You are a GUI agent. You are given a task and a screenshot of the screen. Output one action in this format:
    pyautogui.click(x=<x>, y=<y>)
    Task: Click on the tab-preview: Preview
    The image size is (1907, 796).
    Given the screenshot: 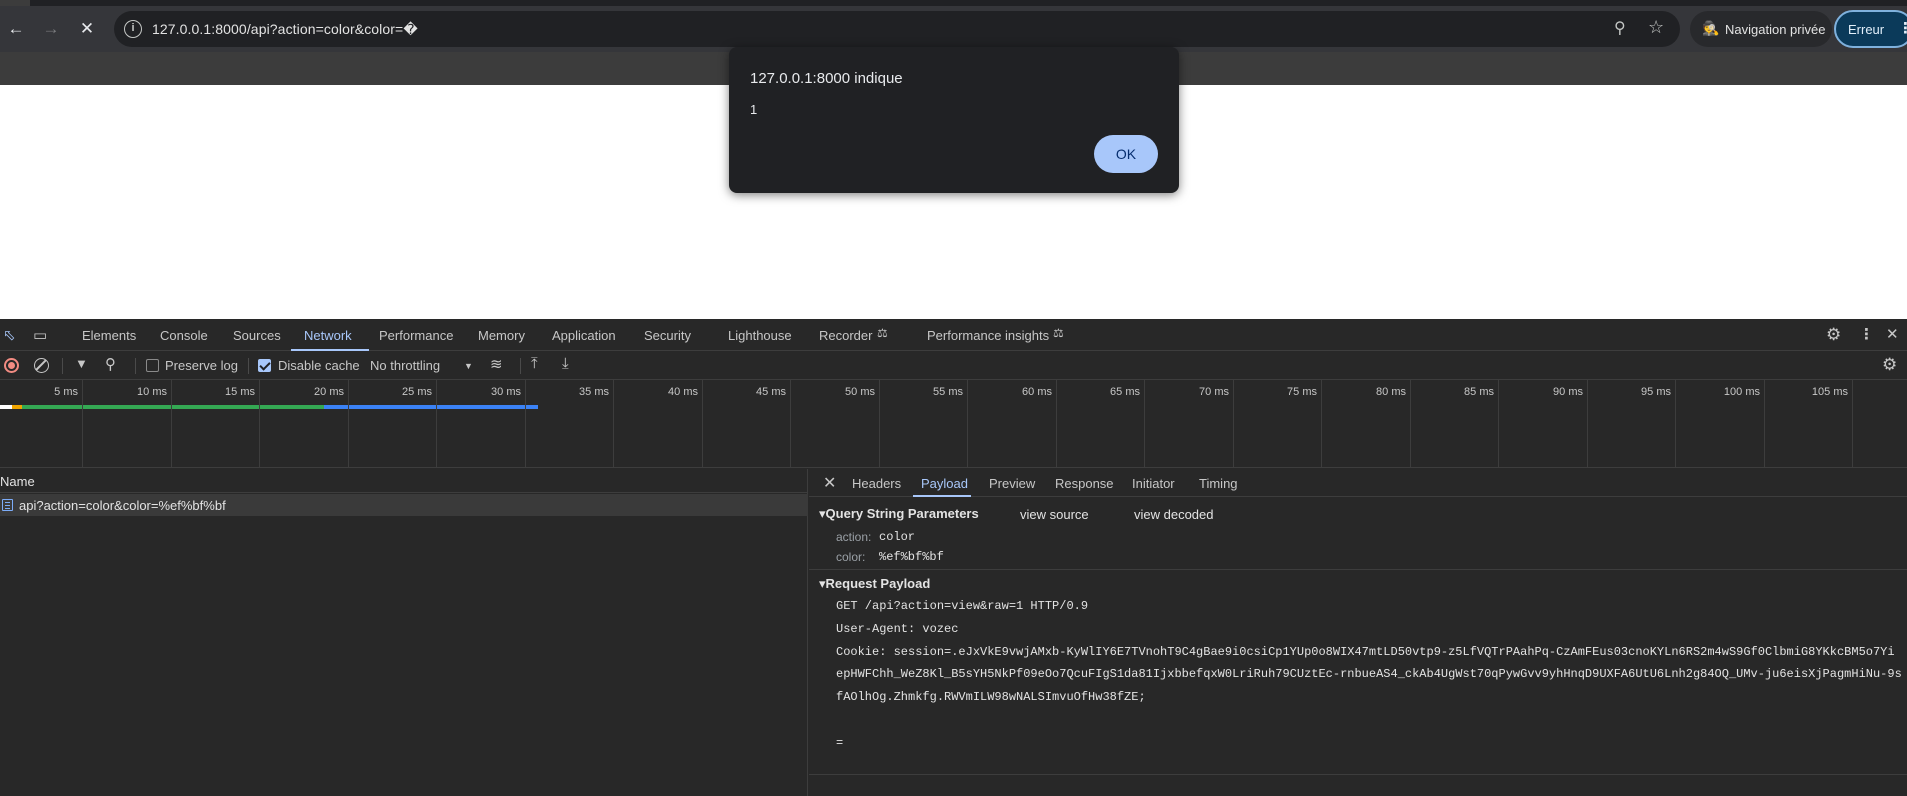 What is the action you would take?
    pyautogui.click(x=1012, y=483)
    